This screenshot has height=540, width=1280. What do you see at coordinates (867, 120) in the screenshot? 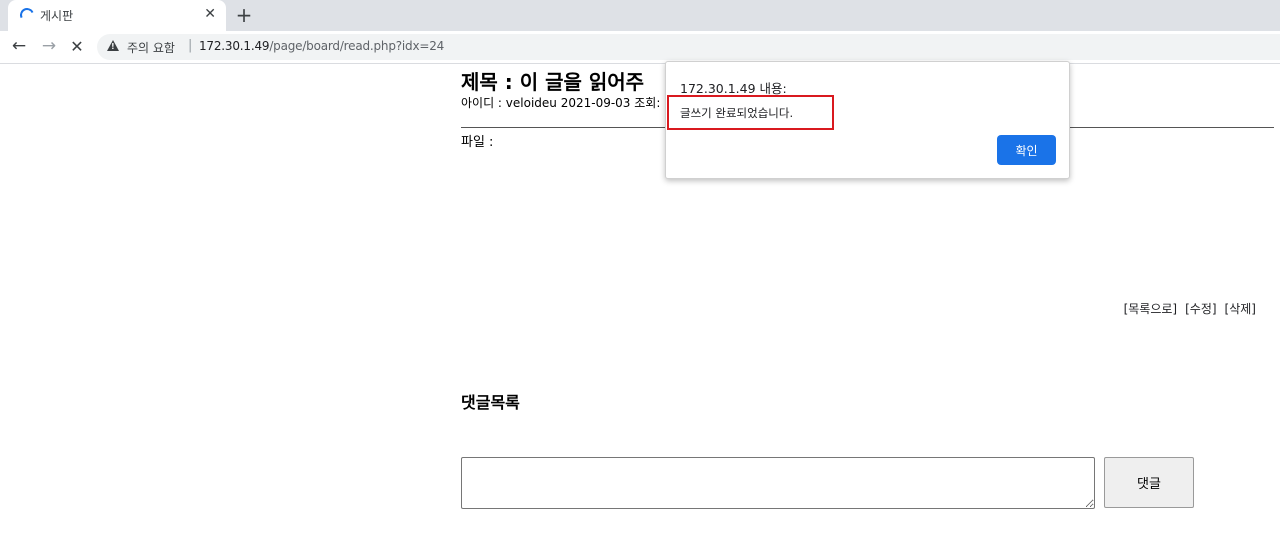
I see `alert-dialog: 172.30.1.49 내용: 글쓰기 완료되었습니다. 확인` at bounding box center [867, 120].